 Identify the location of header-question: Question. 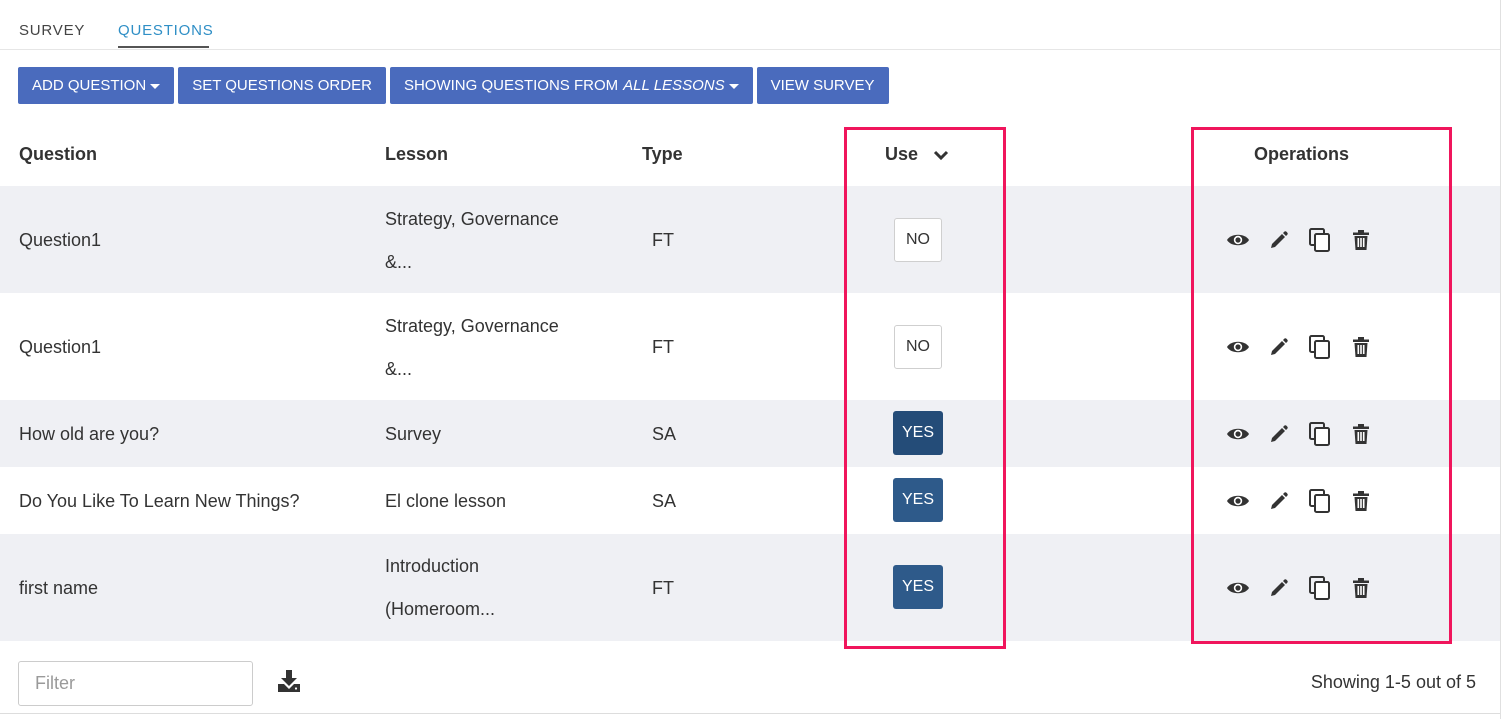
(58, 154).